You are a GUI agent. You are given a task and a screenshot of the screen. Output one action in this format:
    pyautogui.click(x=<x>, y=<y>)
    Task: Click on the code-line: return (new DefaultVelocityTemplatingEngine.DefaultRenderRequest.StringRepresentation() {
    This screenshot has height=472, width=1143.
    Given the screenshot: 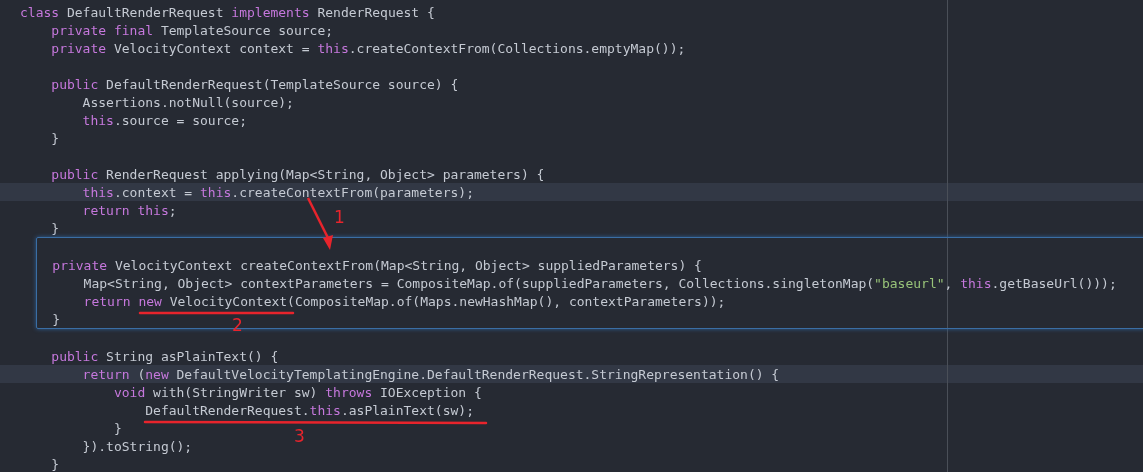 What is the action you would take?
    pyautogui.click(x=430, y=375)
    